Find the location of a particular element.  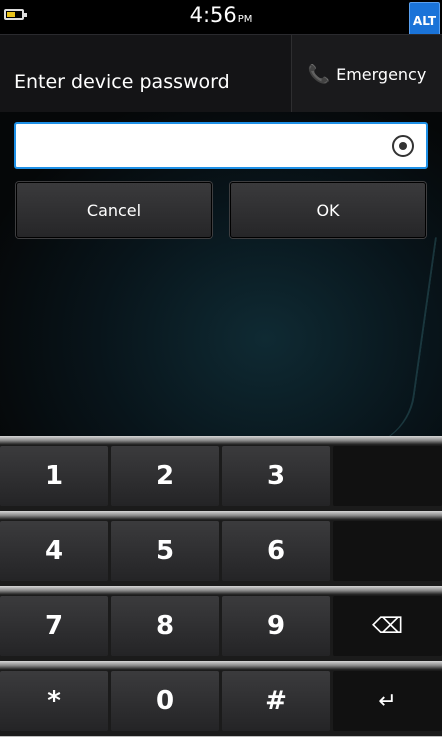

emergency-button: 📞 Emergency is located at coordinates (366, 74).